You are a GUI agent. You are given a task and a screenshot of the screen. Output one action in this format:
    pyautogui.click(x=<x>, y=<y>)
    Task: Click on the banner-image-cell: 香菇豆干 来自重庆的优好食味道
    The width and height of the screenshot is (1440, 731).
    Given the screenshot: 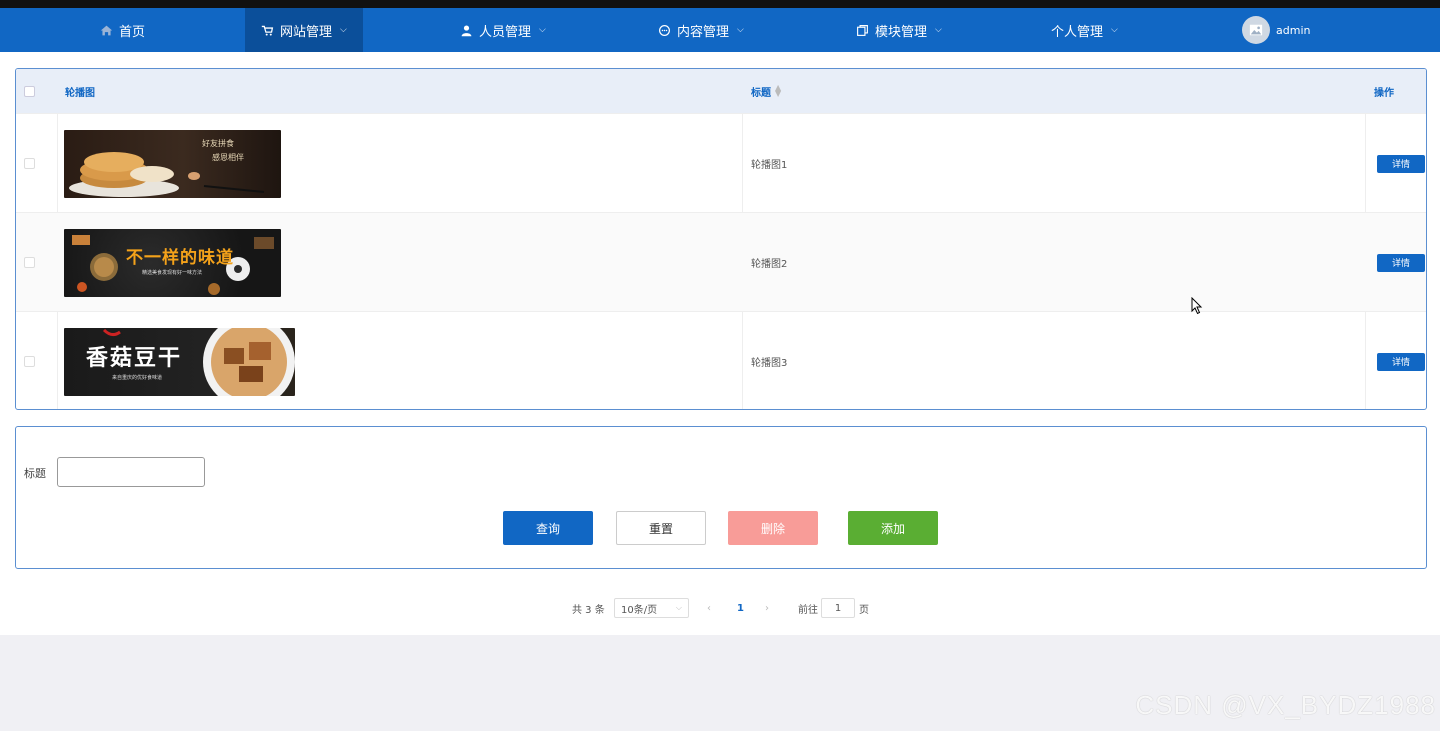 What is the action you would take?
    pyautogui.click(x=179, y=360)
    